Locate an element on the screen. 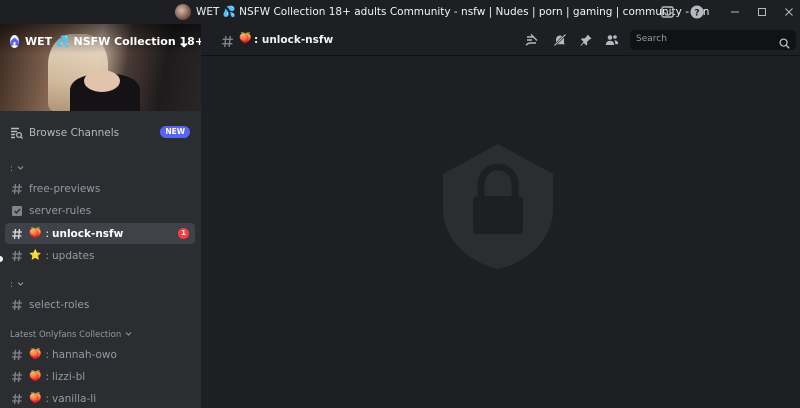  channel-name: unlock-nsfw is located at coordinates (88, 233).